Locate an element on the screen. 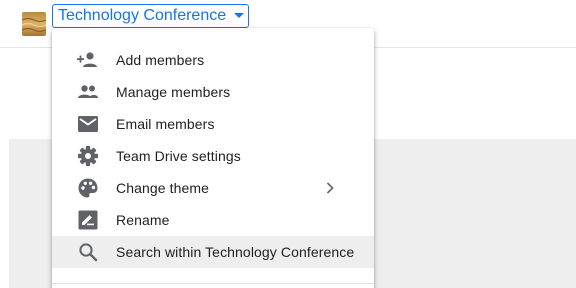 This screenshot has width=576, height=288. menu-item-search-within: Search within Technology Conference is located at coordinates (213, 252).